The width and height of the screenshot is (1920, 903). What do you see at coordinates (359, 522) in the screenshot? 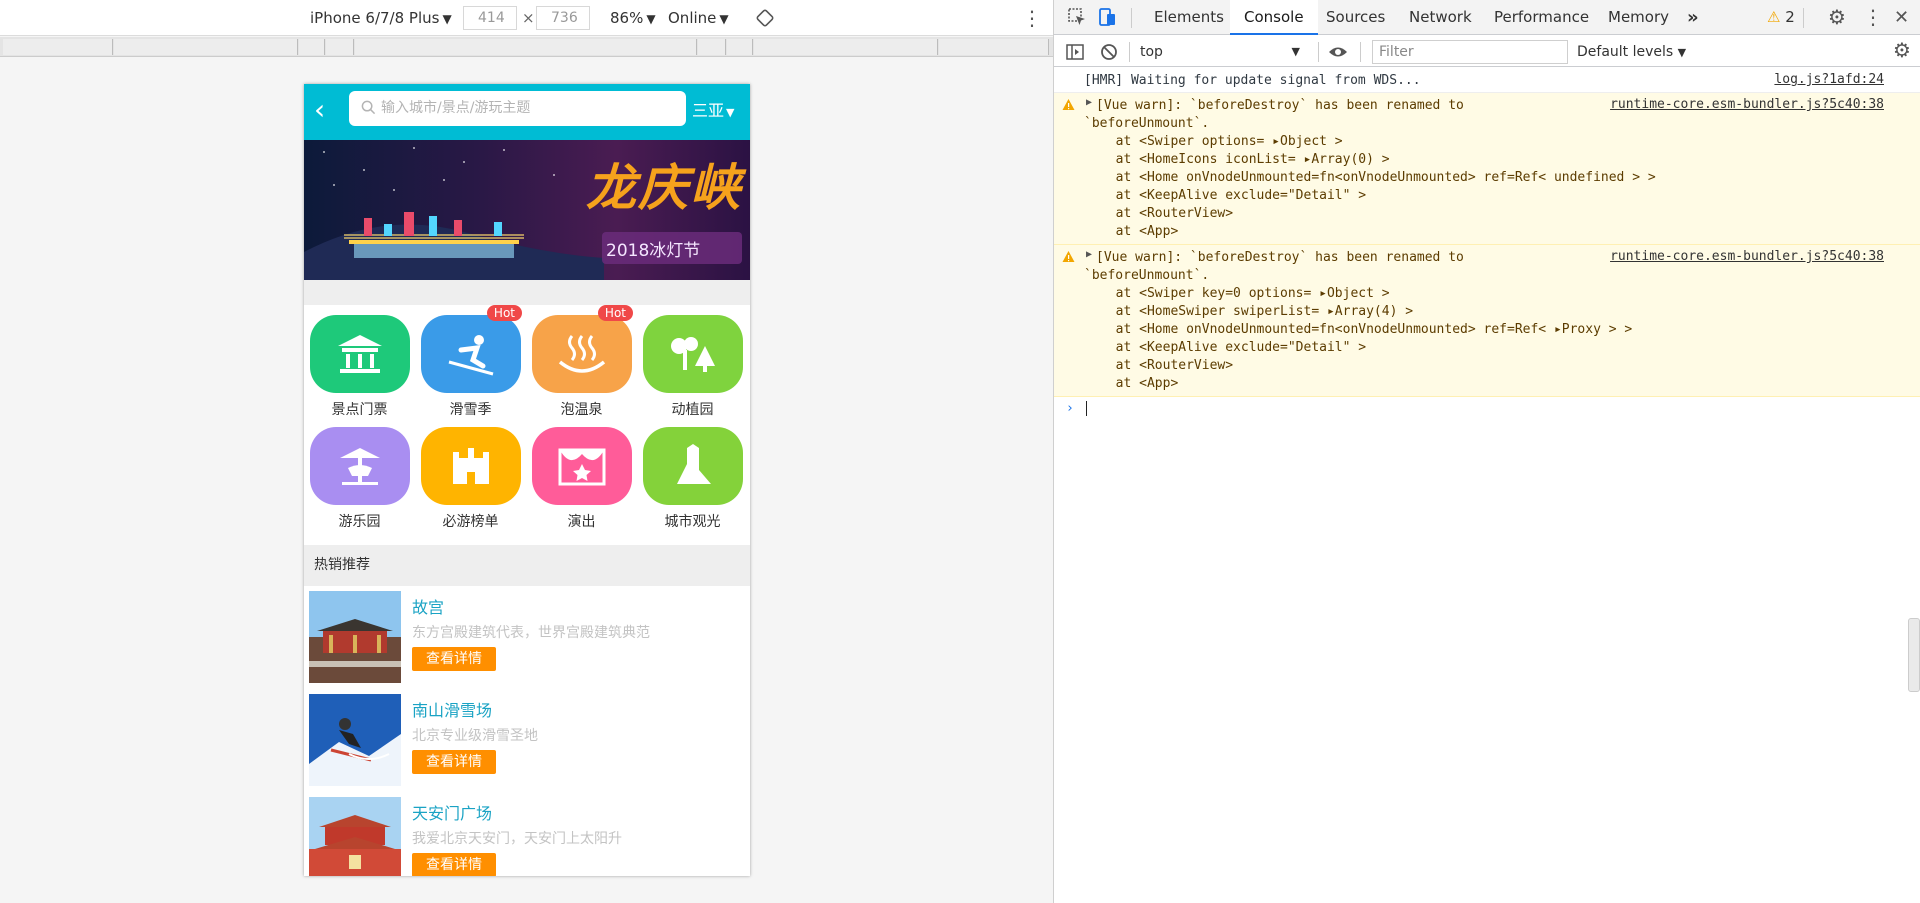
I see `category-label: 游乐园` at bounding box center [359, 522].